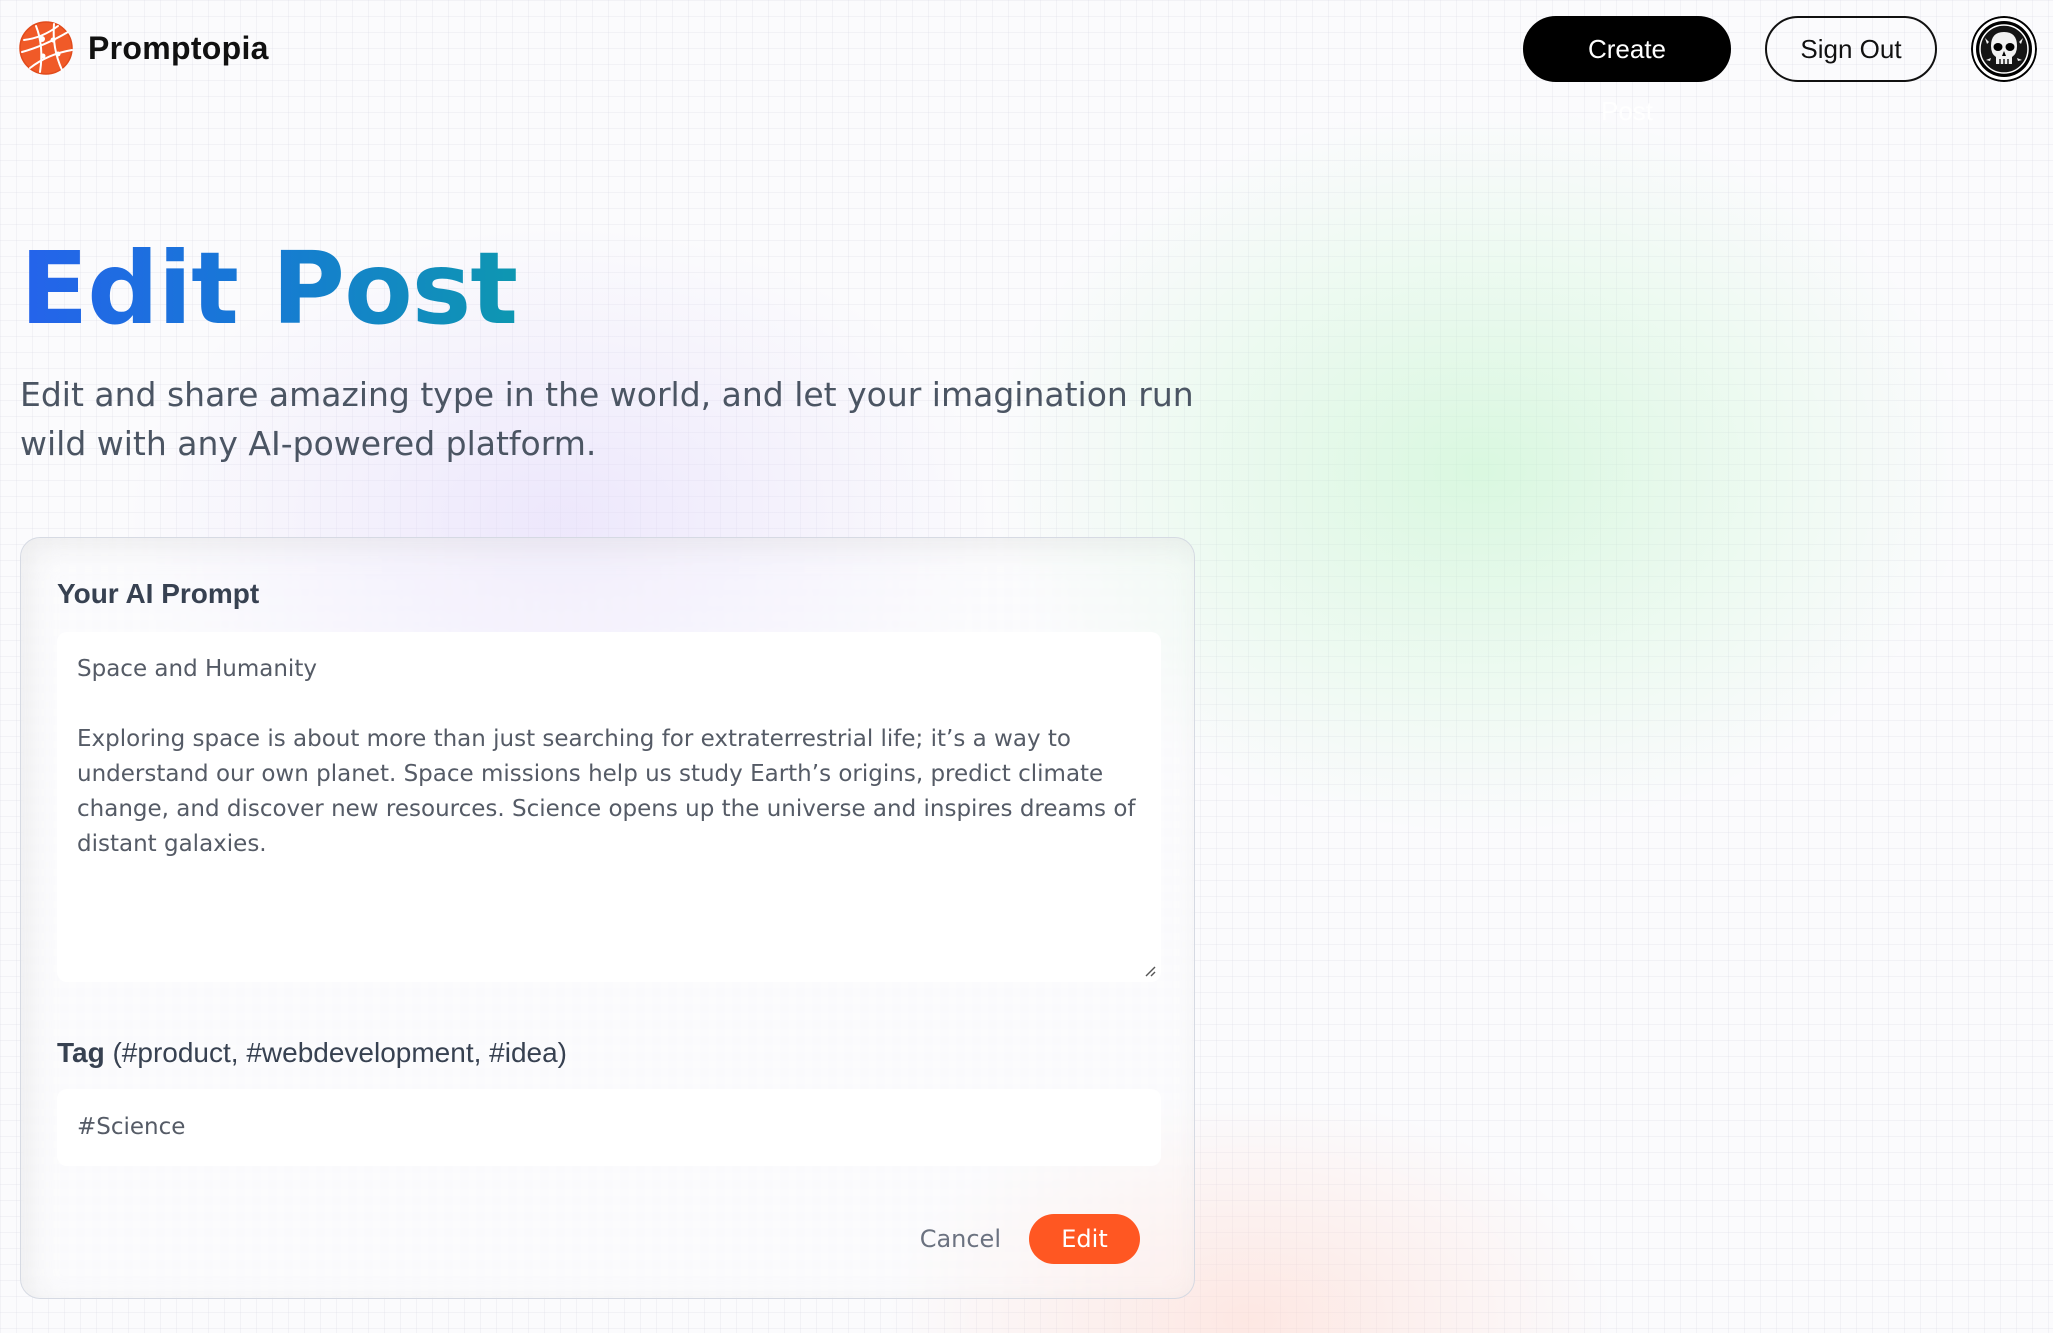 Image resolution: width=2053 pixels, height=1333 pixels. What do you see at coordinates (1026, 63) in the screenshot?
I see `top-navbar: Promptopia Create Post Sign Out` at bounding box center [1026, 63].